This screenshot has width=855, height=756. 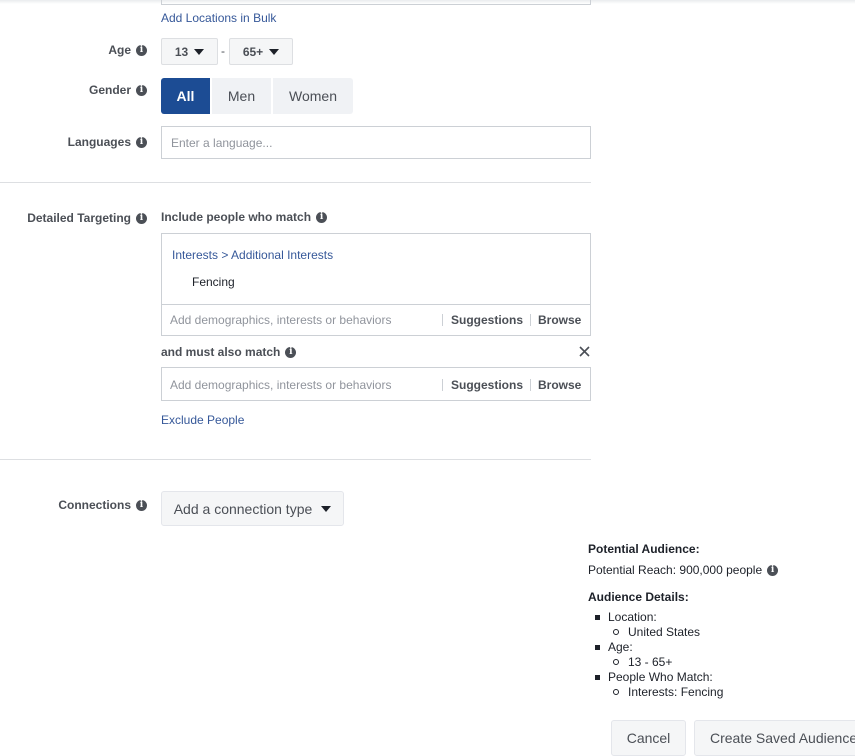 What do you see at coordinates (774, 738) in the screenshot?
I see `create-saved-audience-button: Create Saved Audience` at bounding box center [774, 738].